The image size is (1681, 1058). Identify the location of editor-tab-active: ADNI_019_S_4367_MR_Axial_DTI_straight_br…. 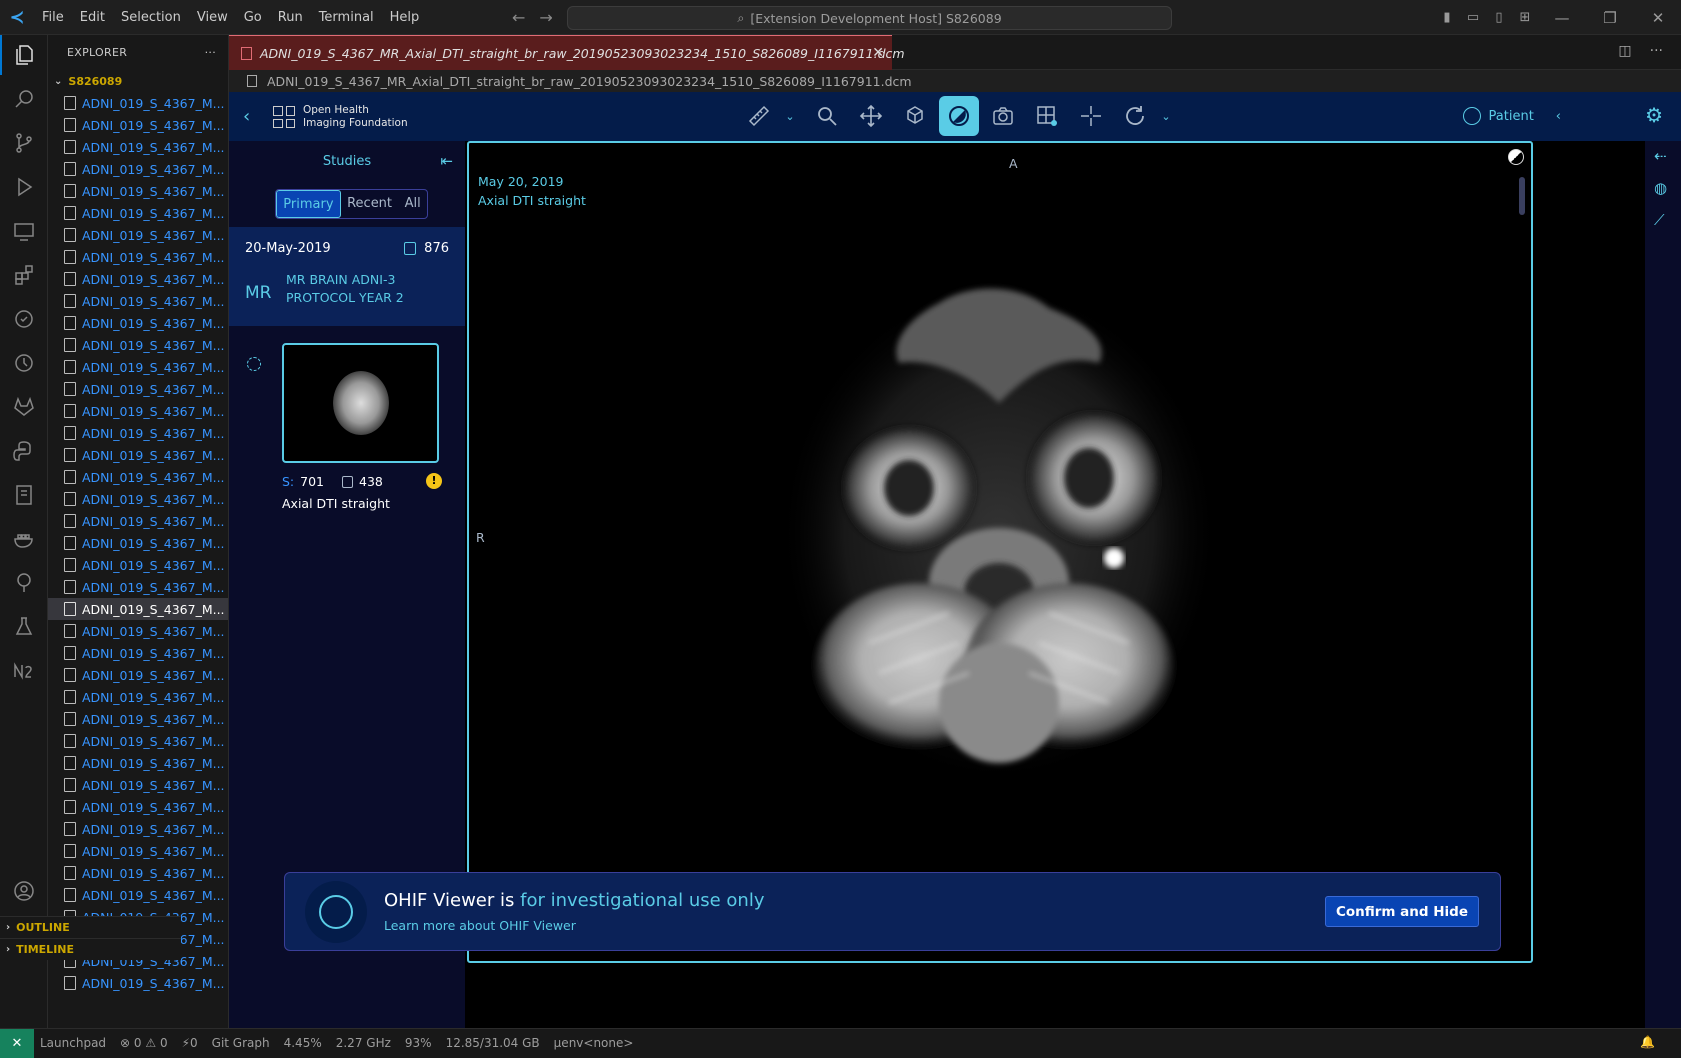
(567, 52).